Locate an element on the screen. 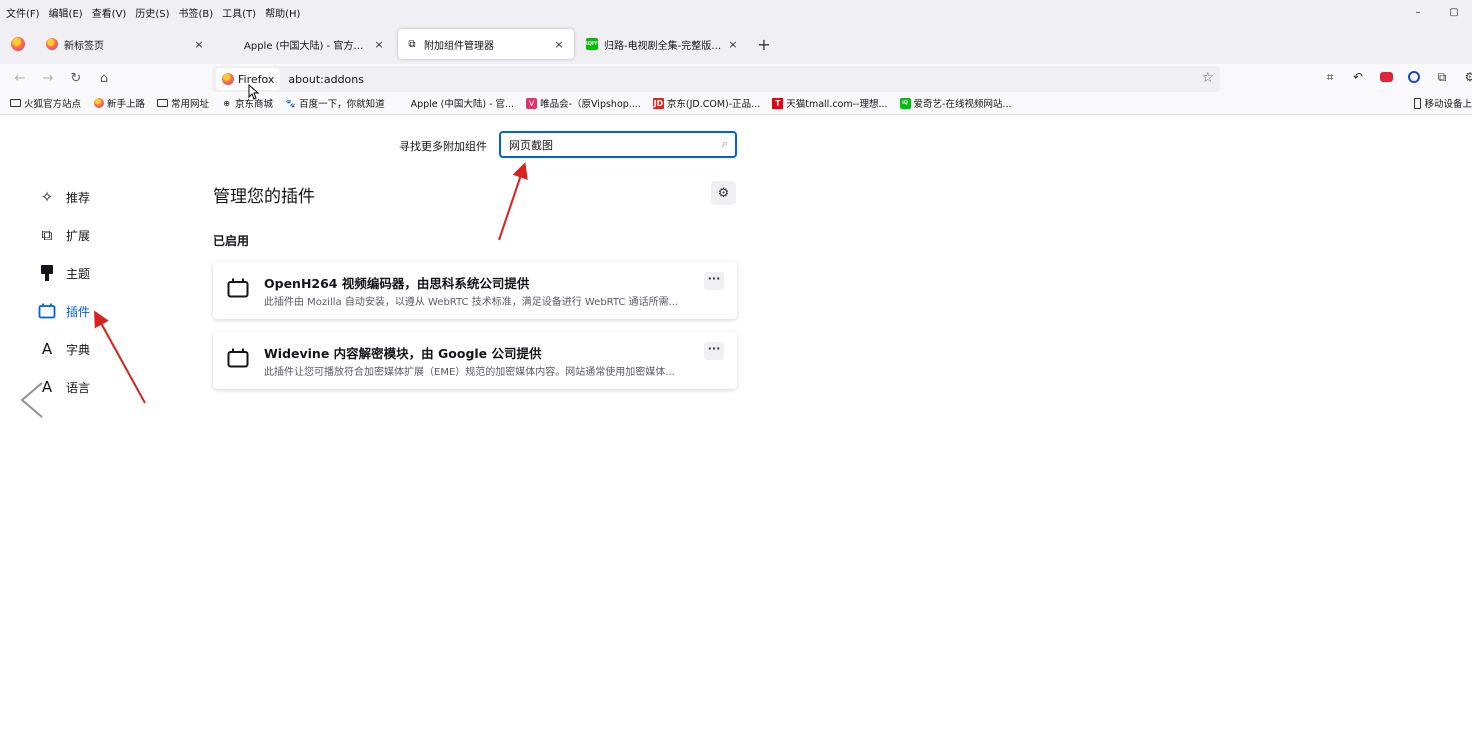  mouse-cursor-icon is located at coordinates (254, 92).